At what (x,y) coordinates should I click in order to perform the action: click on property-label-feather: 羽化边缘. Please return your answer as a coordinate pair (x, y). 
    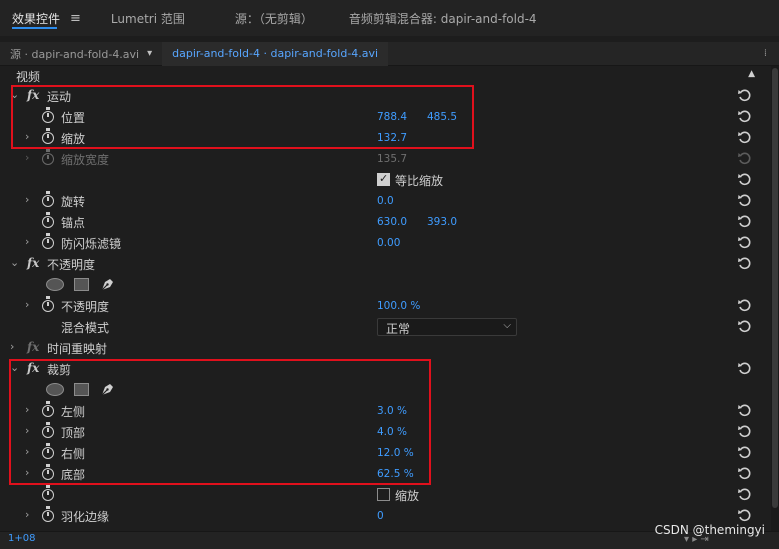
    Looking at the image, I should click on (85, 517).